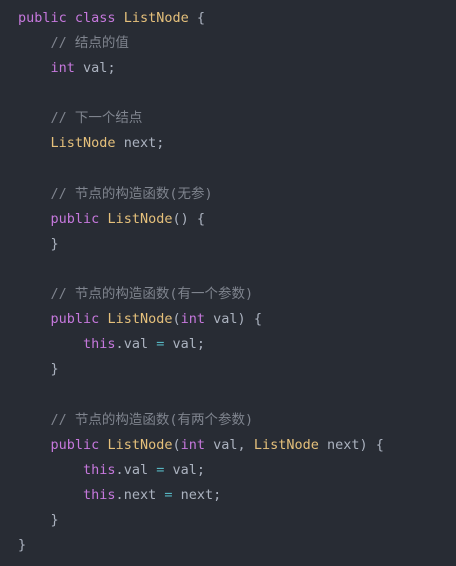 The width and height of the screenshot is (456, 566). I want to click on comment-token: // 节点的构造函数(有两个参数), so click(152, 419).